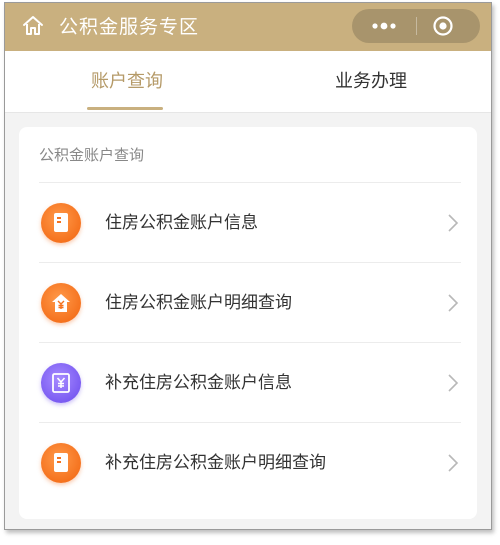  I want to click on list-item-label: 住房公积金账户明细查询, so click(198, 303).